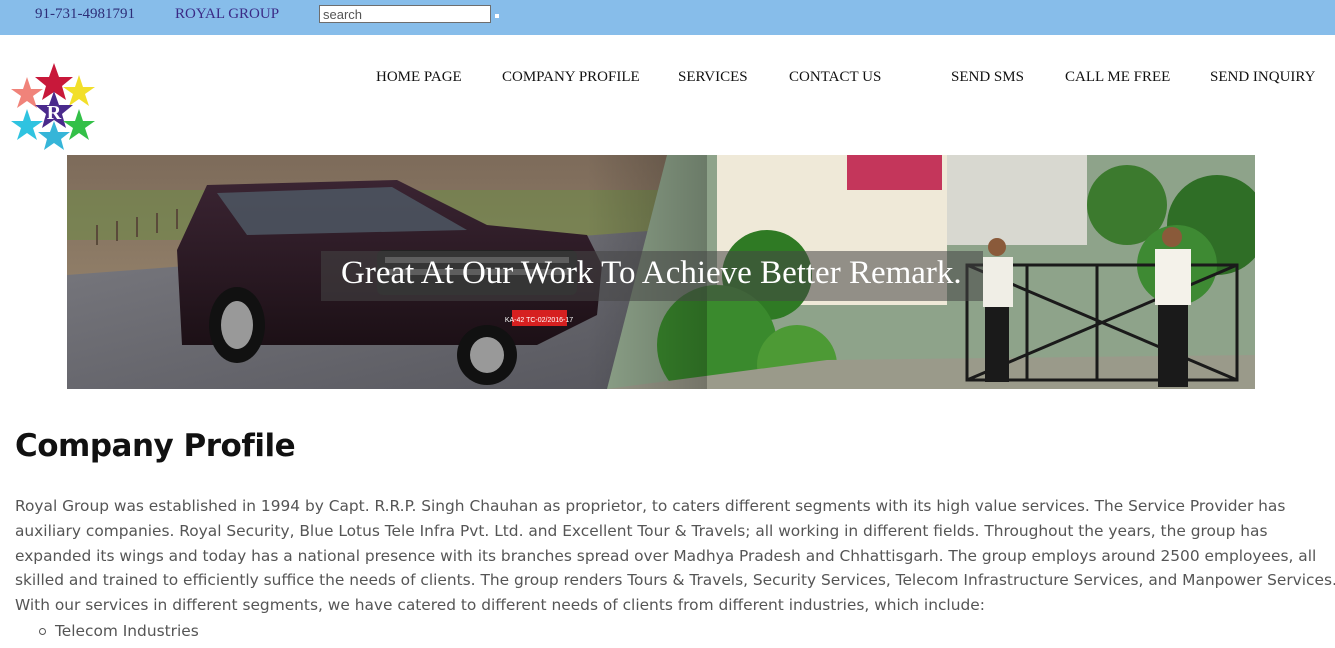 This screenshot has width=1335, height=648. Describe the element at coordinates (1117, 77) in the screenshot. I see `nav-call-me-free: CALL ME FREE` at that location.